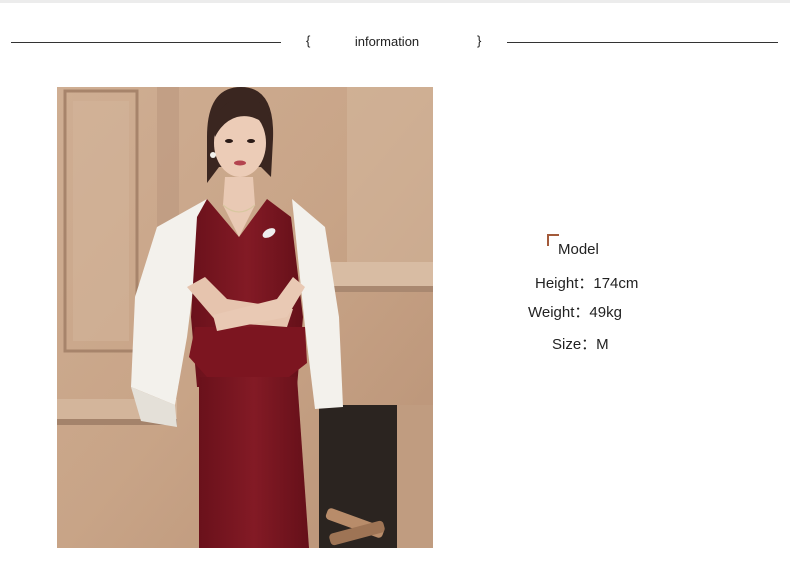 The image size is (790, 584). Describe the element at coordinates (578, 249) in the screenshot. I see `model-label: Model` at that location.